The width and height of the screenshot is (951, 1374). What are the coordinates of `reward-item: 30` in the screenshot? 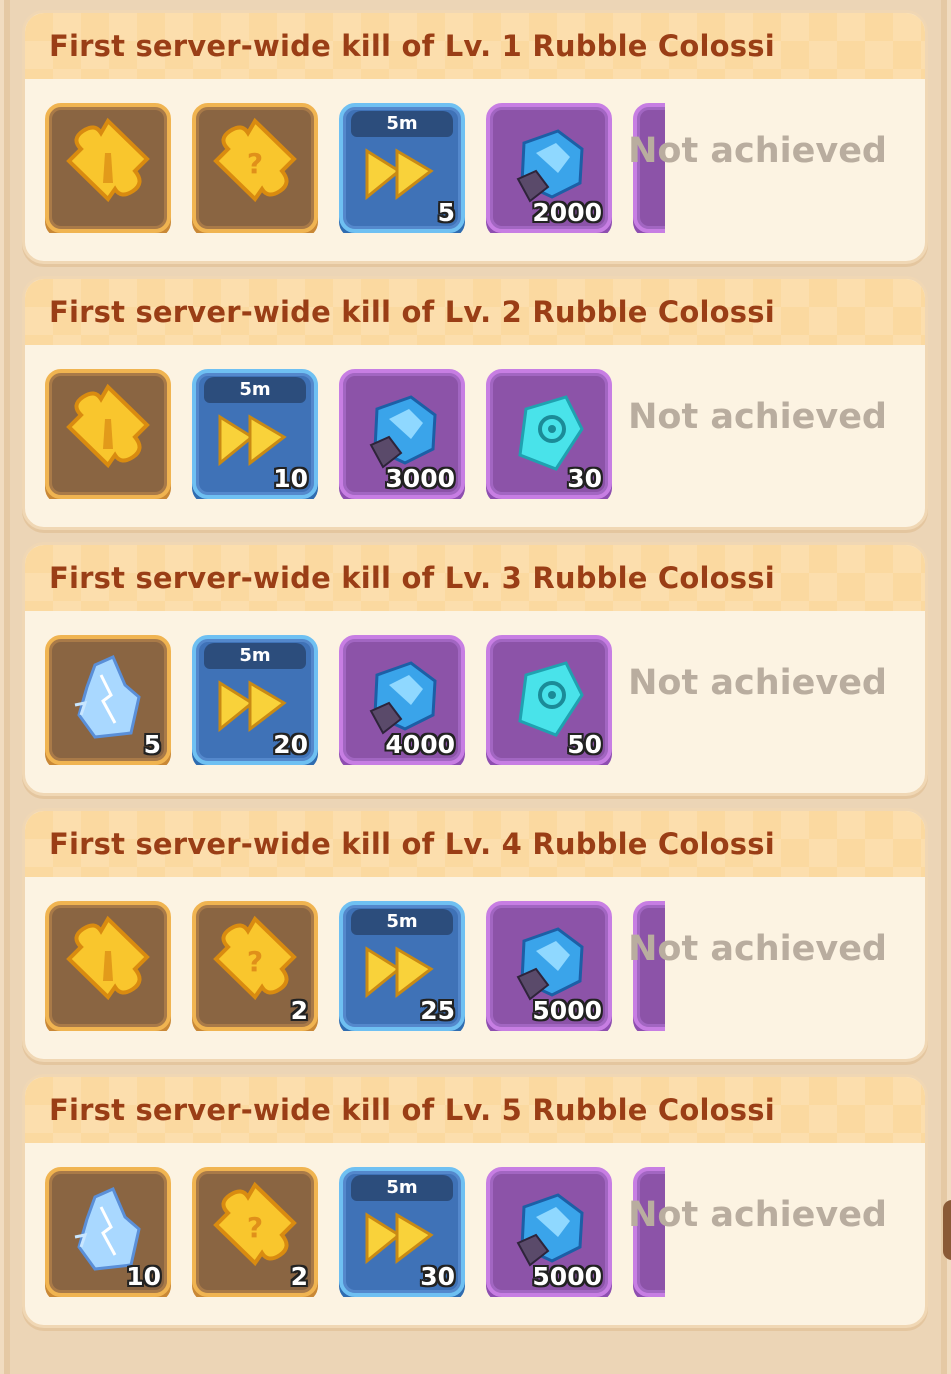 It's located at (549, 434).